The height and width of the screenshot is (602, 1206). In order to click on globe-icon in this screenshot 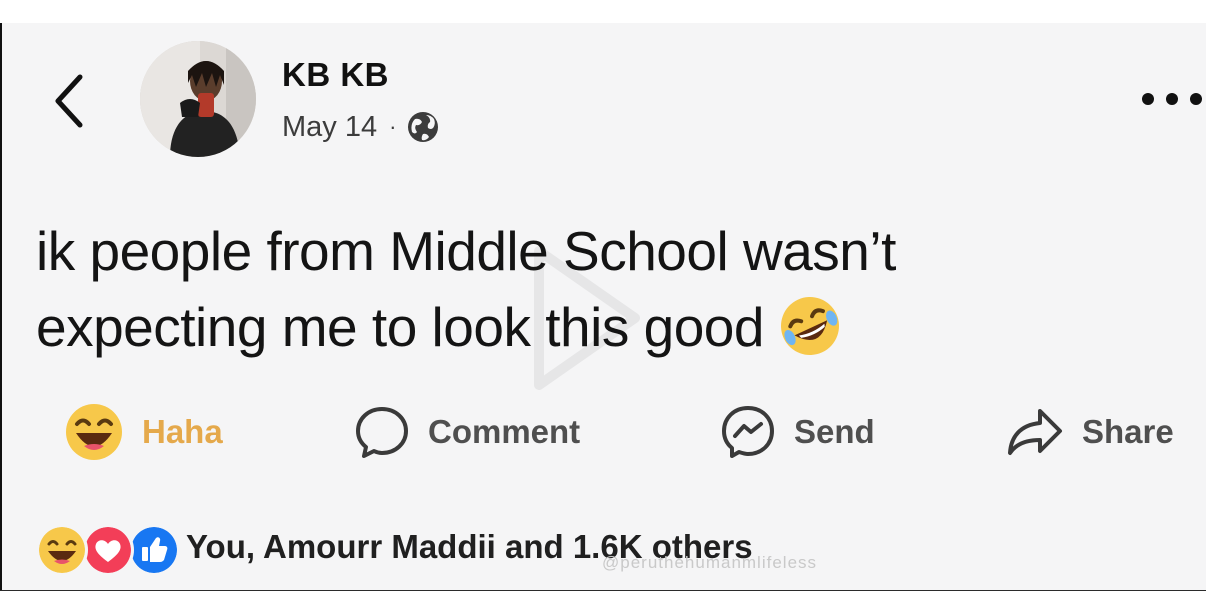, I will do `click(423, 127)`.